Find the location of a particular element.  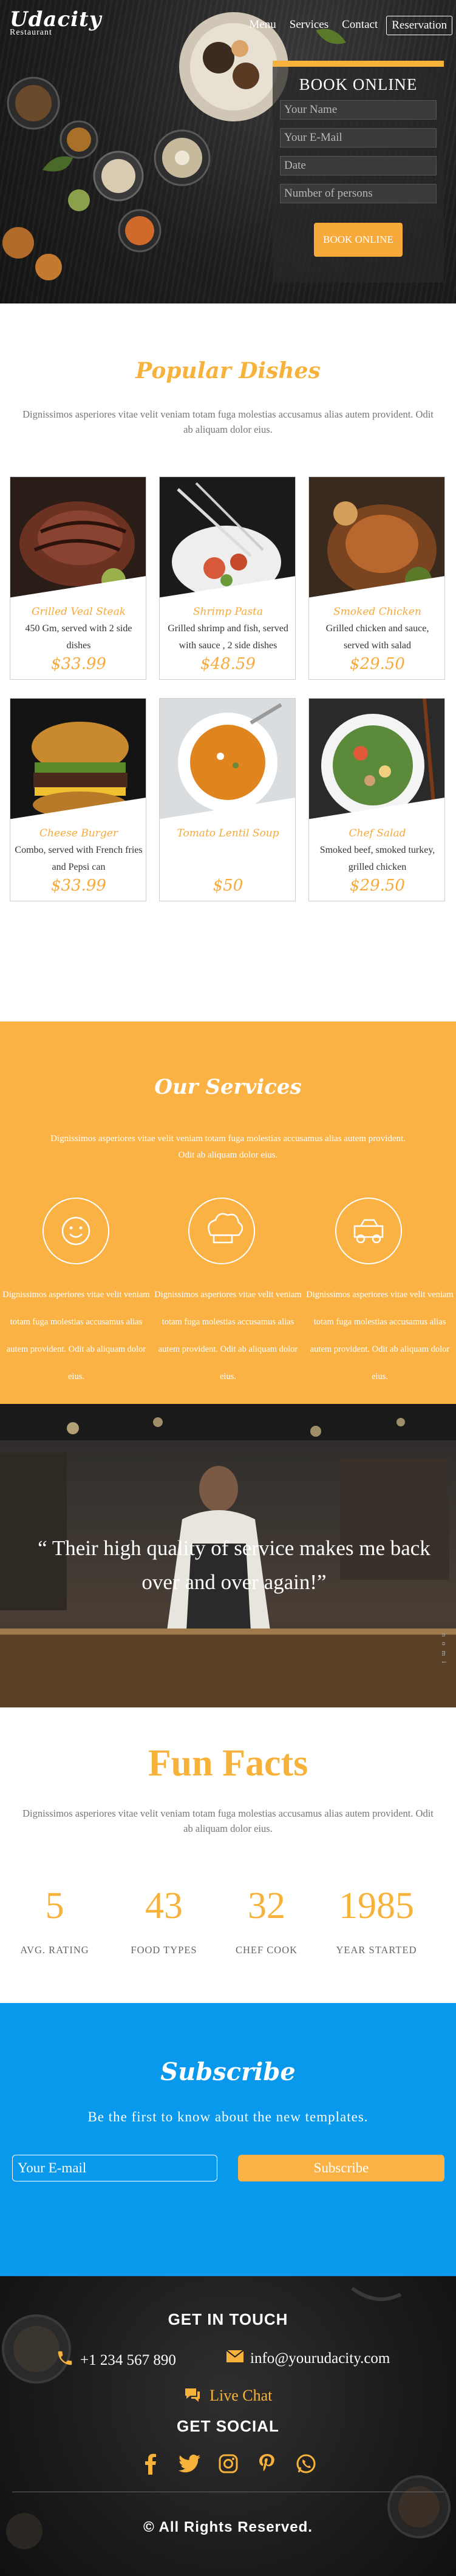

envelope-icon is located at coordinates (235, 2358).